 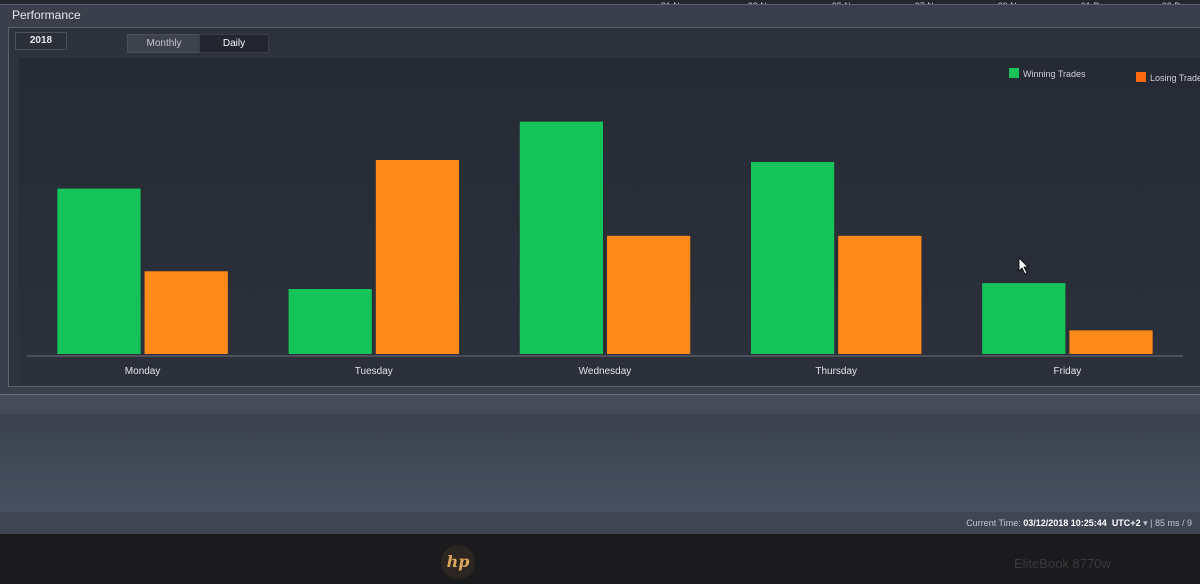 I want to click on timezone-selector: UTC+2, so click(x=1126, y=523).